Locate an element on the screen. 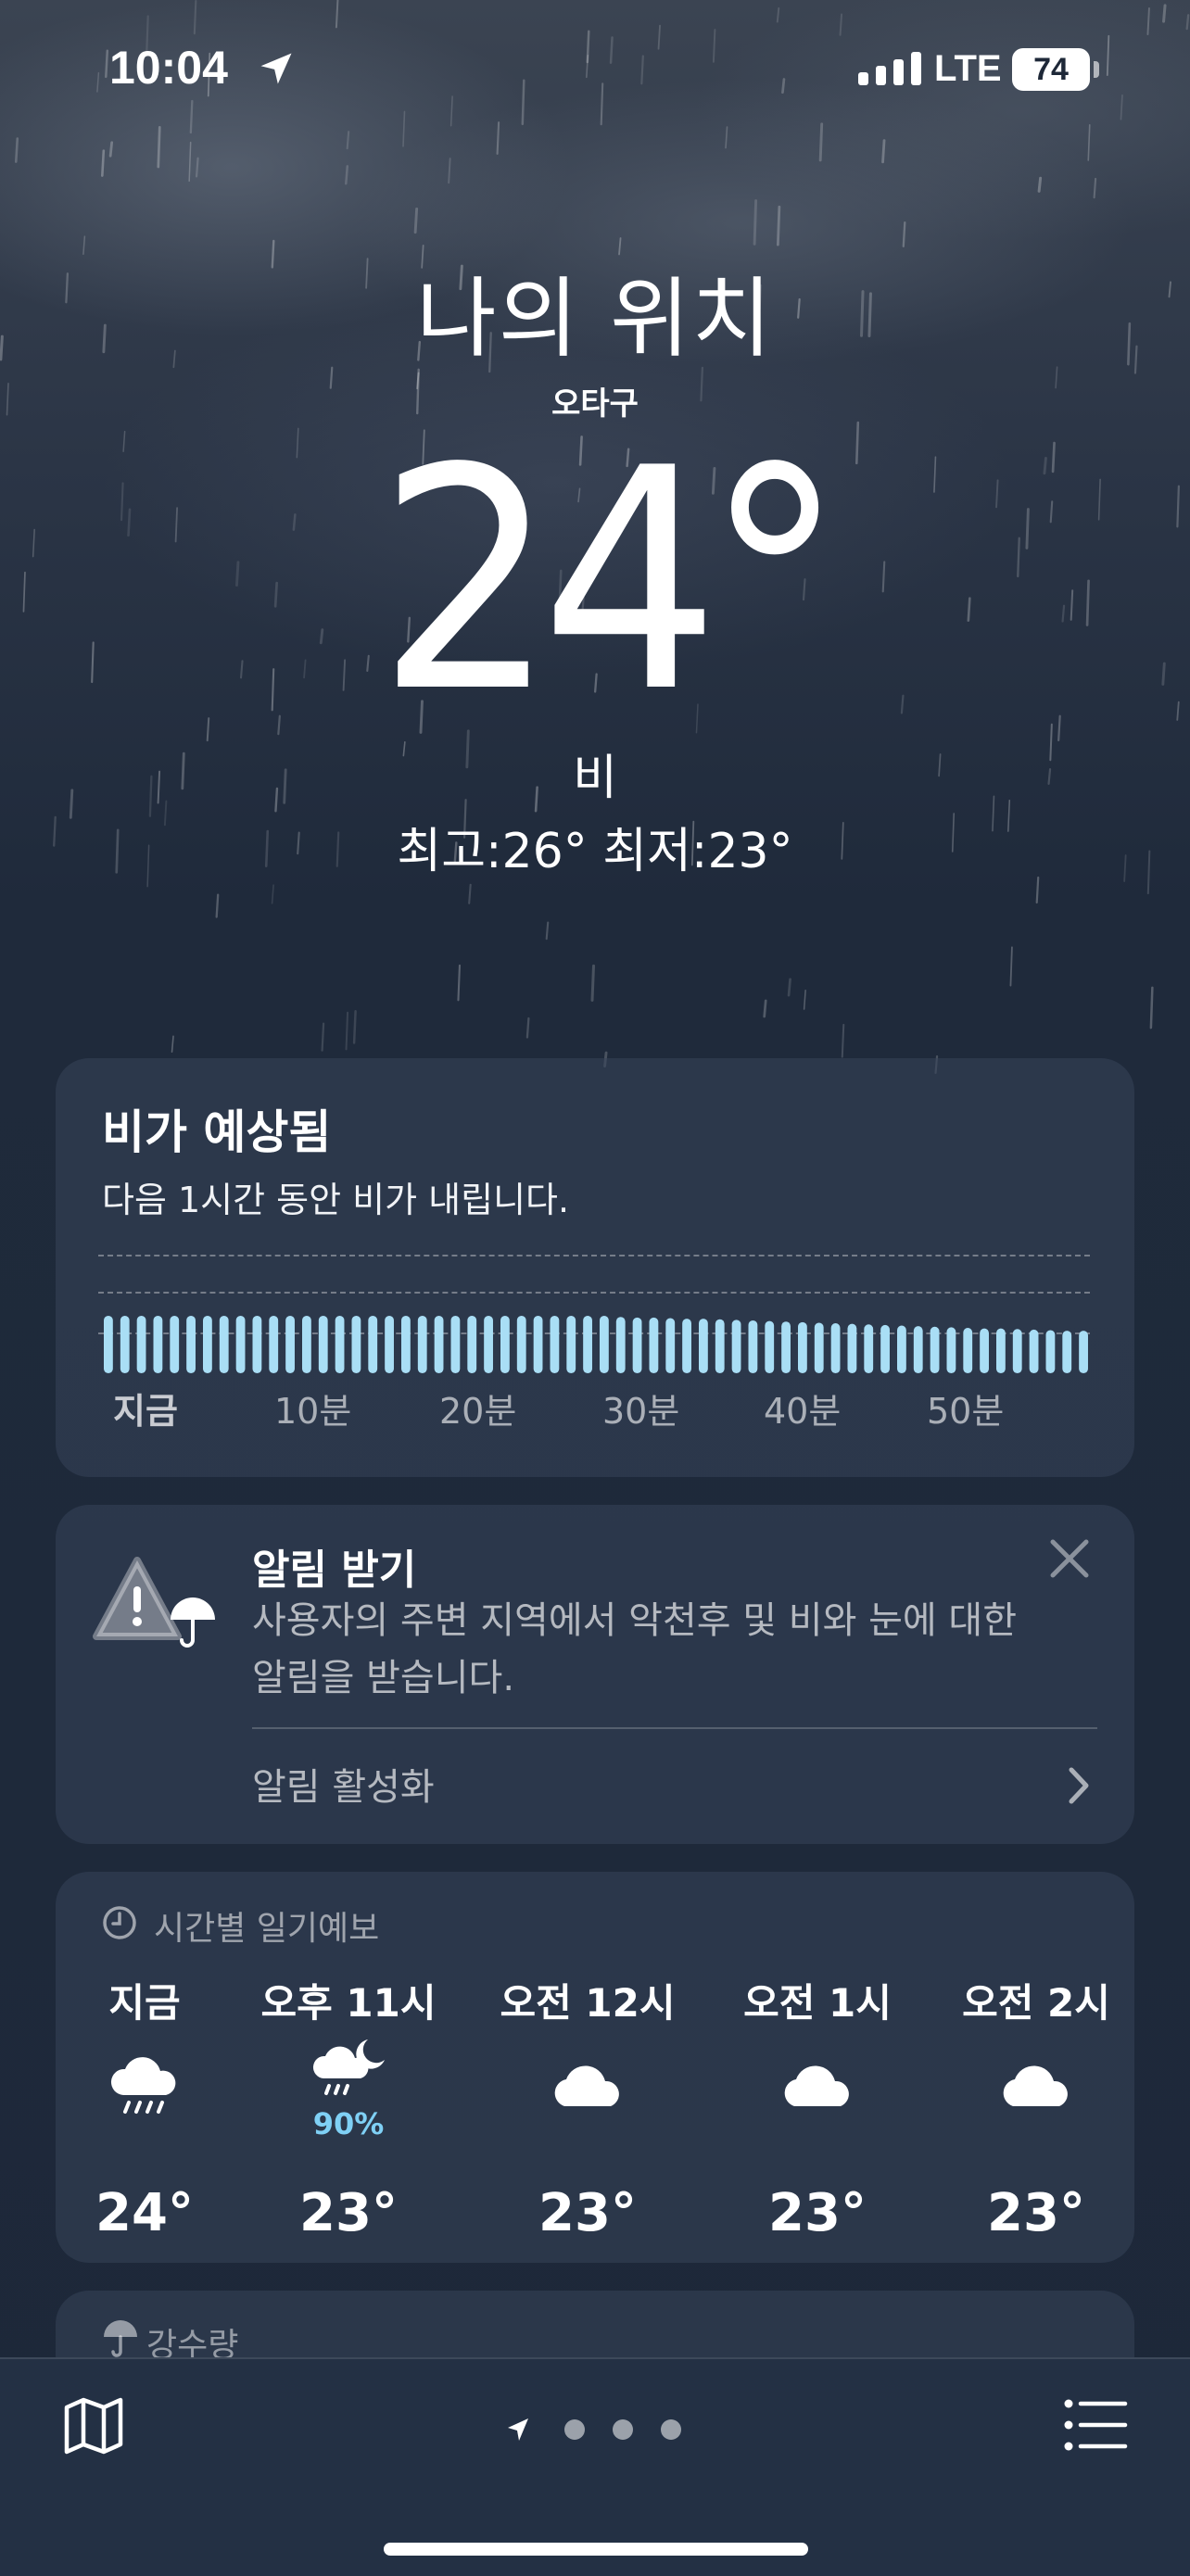  home-indicator is located at coordinates (596, 2549).